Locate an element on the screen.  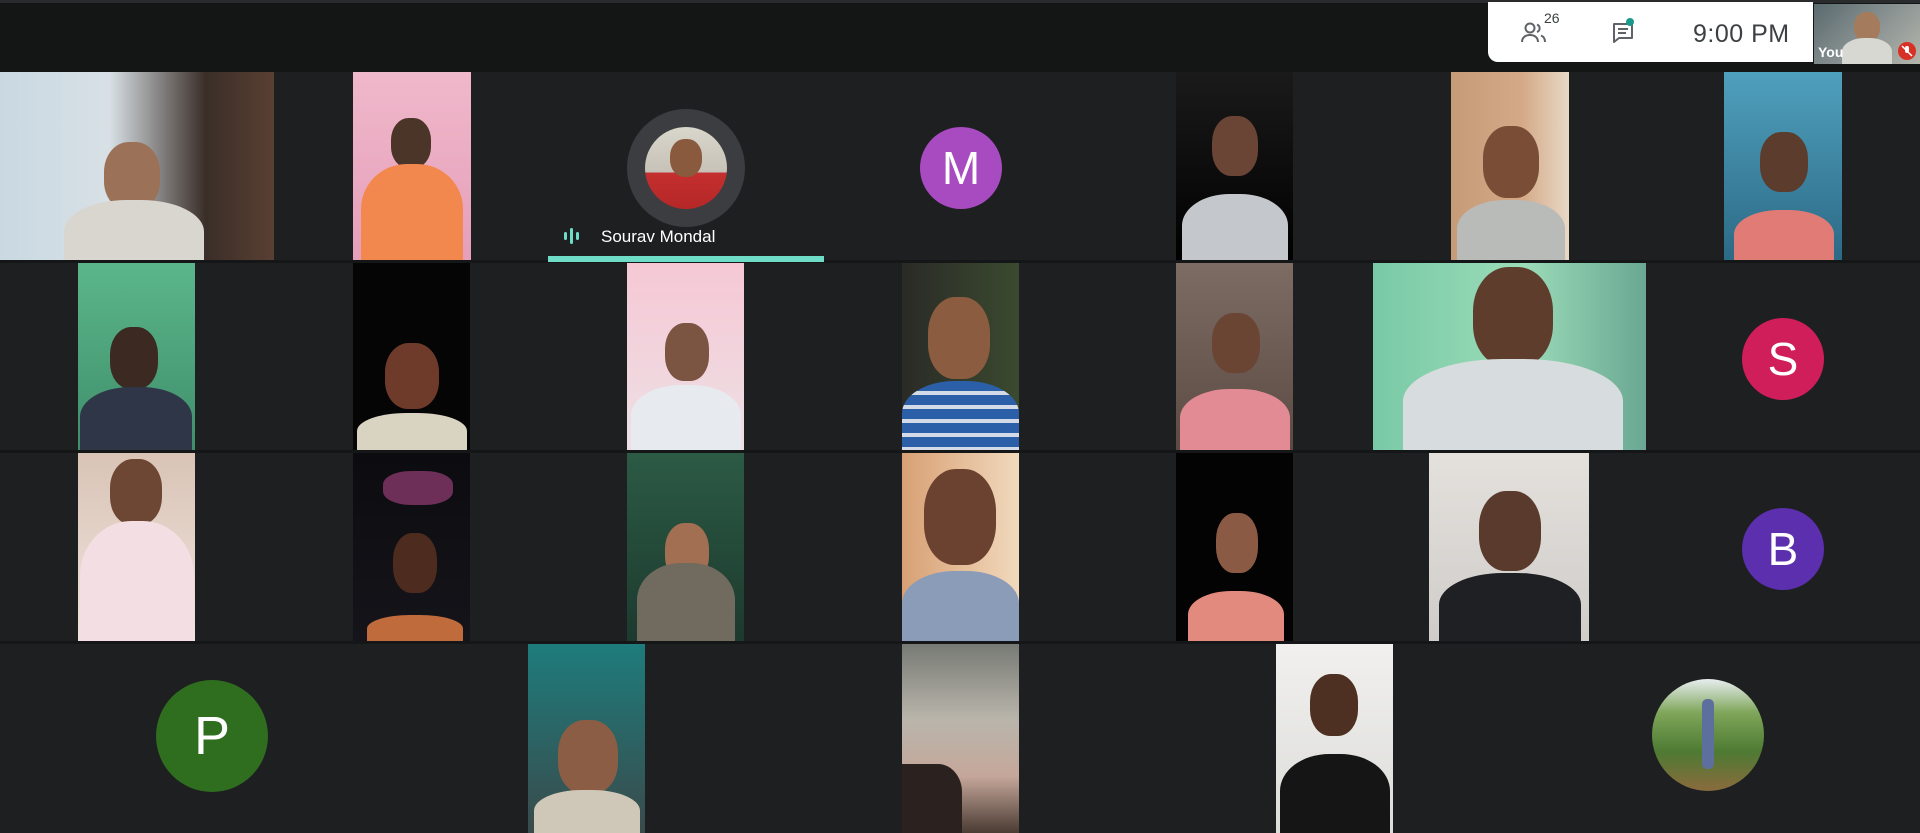
self-label: You is located at coordinates (1831, 52).